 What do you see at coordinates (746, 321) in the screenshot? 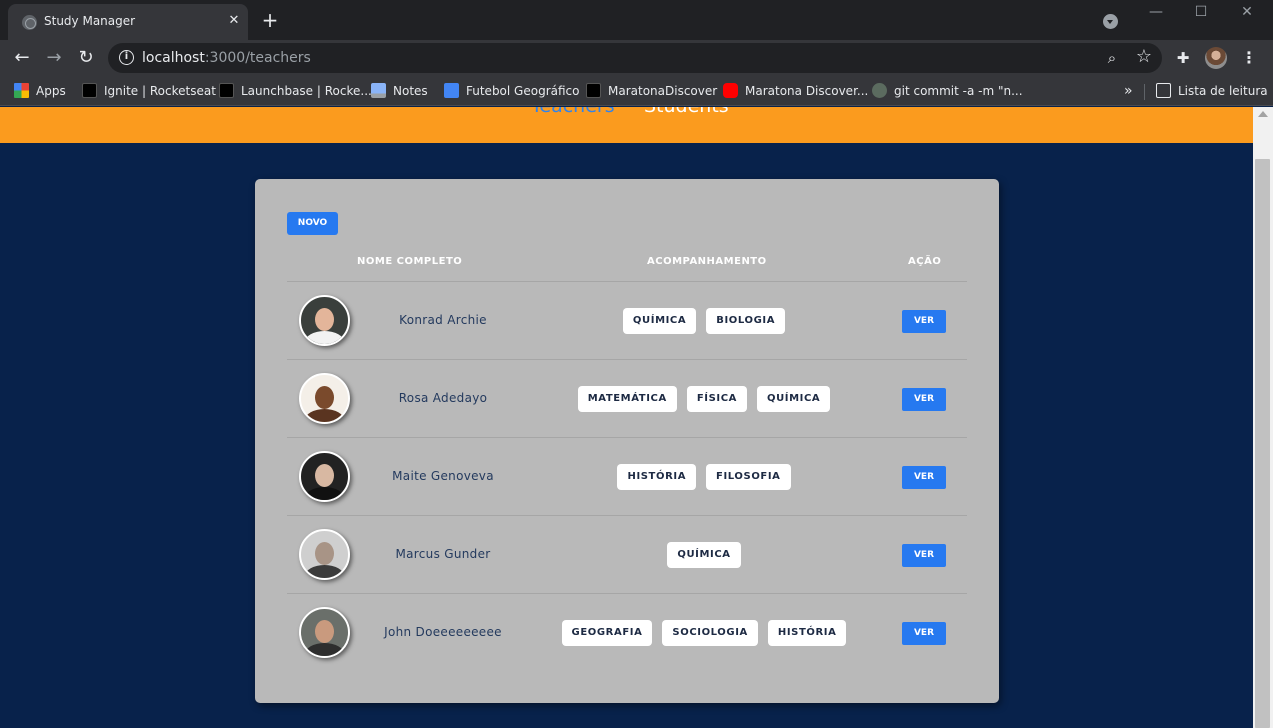
I see `subject-tag: BIOLOGIA` at bounding box center [746, 321].